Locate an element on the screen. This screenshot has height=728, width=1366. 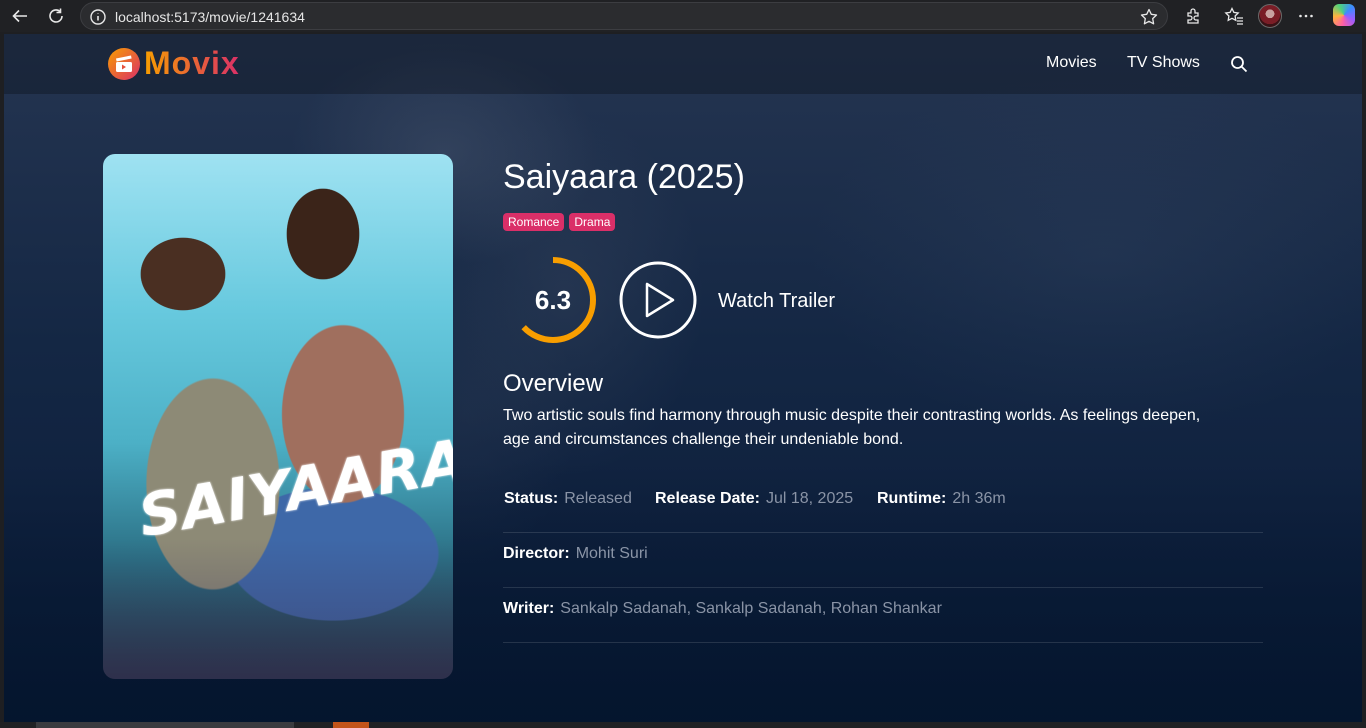
genre-badge: Drama is located at coordinates (592, 222).